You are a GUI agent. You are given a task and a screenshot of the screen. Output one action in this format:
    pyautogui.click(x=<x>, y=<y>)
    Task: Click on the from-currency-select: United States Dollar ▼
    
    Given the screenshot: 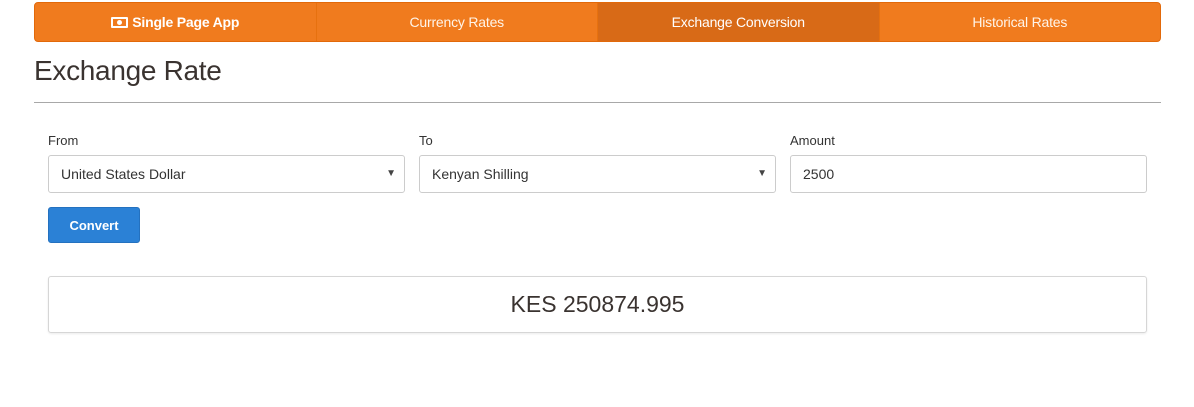 What is the action you would take?
    pyautogui.click(x=226, y=174)
    